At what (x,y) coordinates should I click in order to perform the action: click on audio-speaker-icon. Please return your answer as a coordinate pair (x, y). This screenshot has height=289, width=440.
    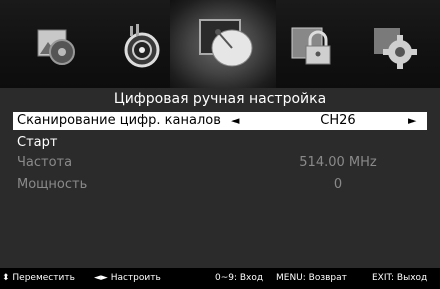
    Looking at the image, I should click on (142, 46).